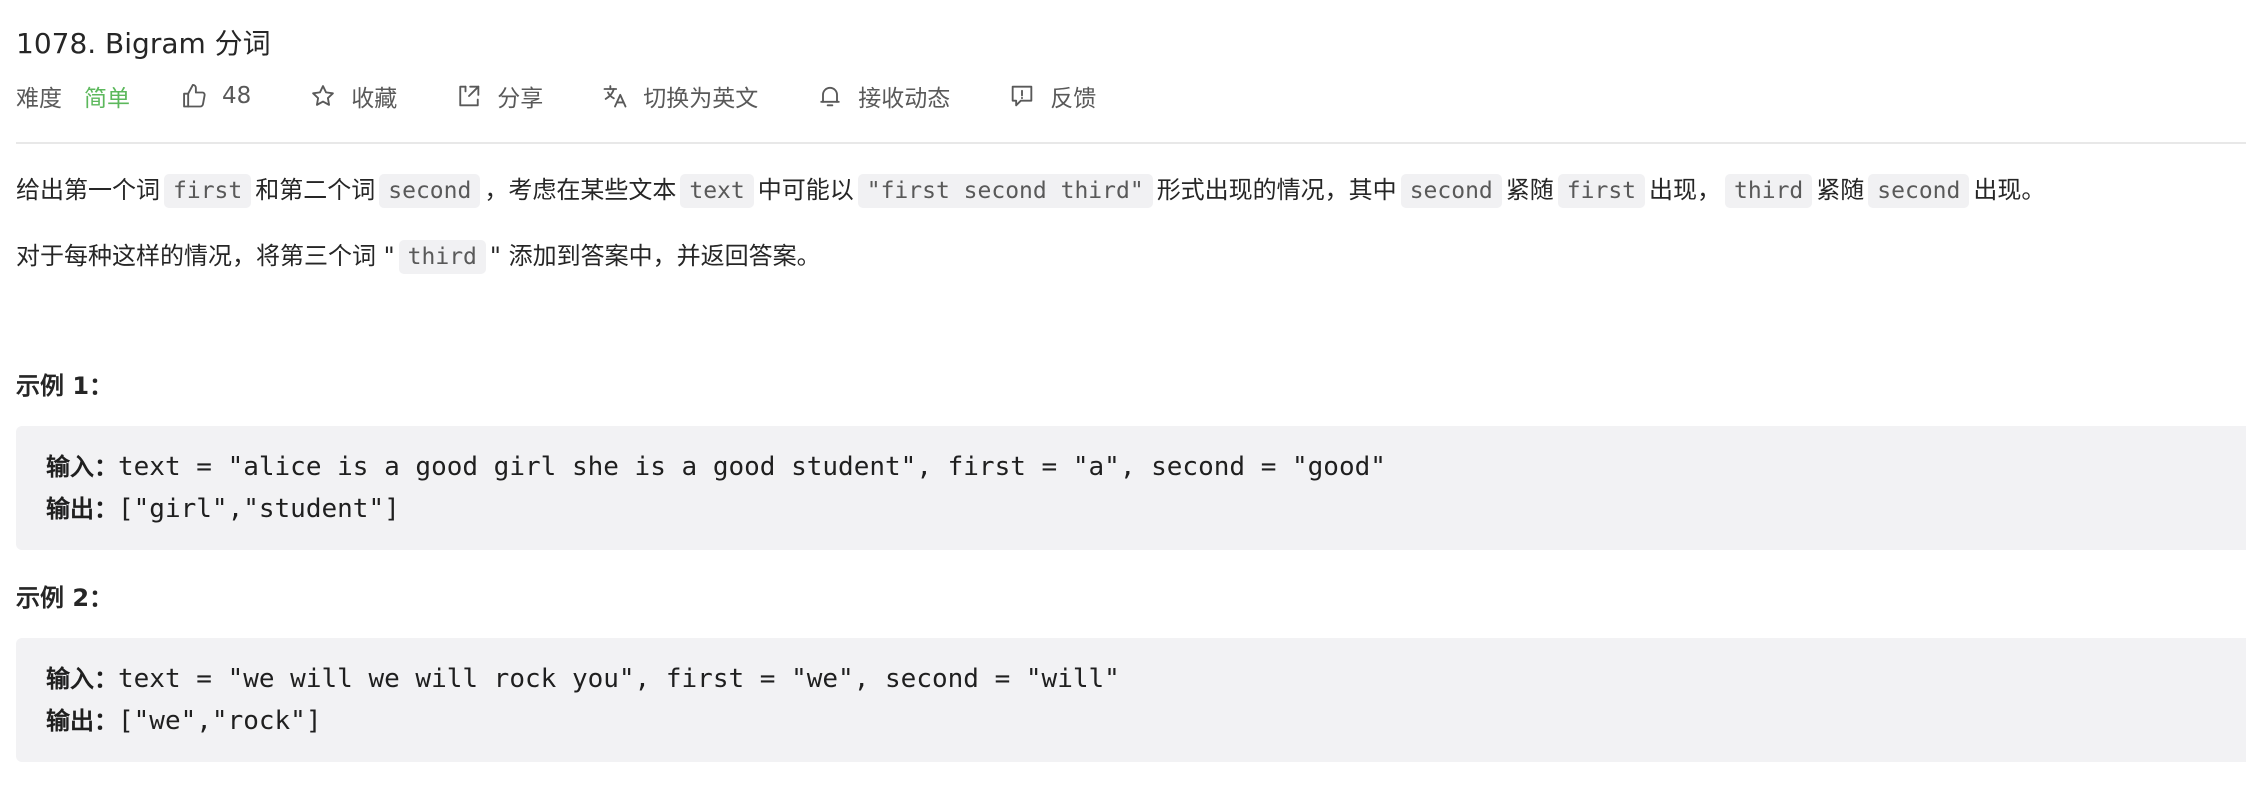 Image resolution: width=2246 pixels, height=790 pixels. Describe the element at coordinates (194, 96) in the screenshot. I see `thumbs-up-icon` at that location.